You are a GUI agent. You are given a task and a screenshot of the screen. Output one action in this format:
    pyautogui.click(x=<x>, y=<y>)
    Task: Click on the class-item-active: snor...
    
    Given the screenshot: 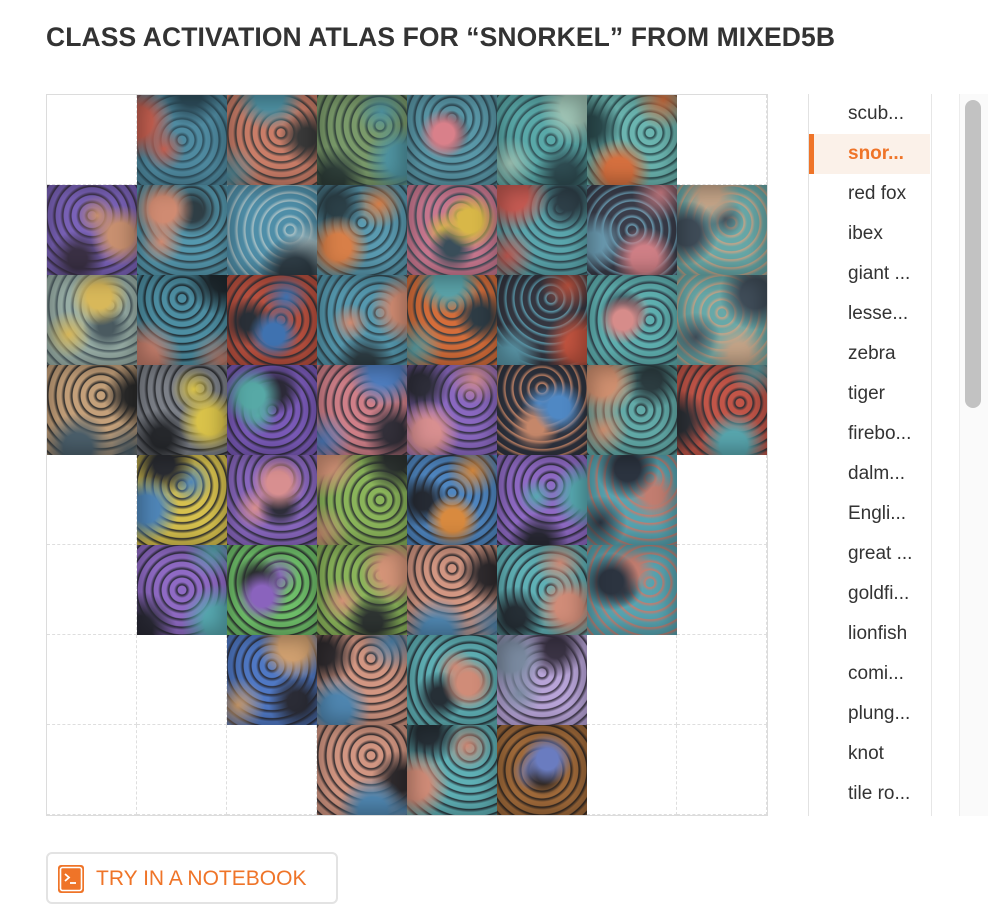 What is the action you would take?
    pyautogui.click(x=869, y=154)
    